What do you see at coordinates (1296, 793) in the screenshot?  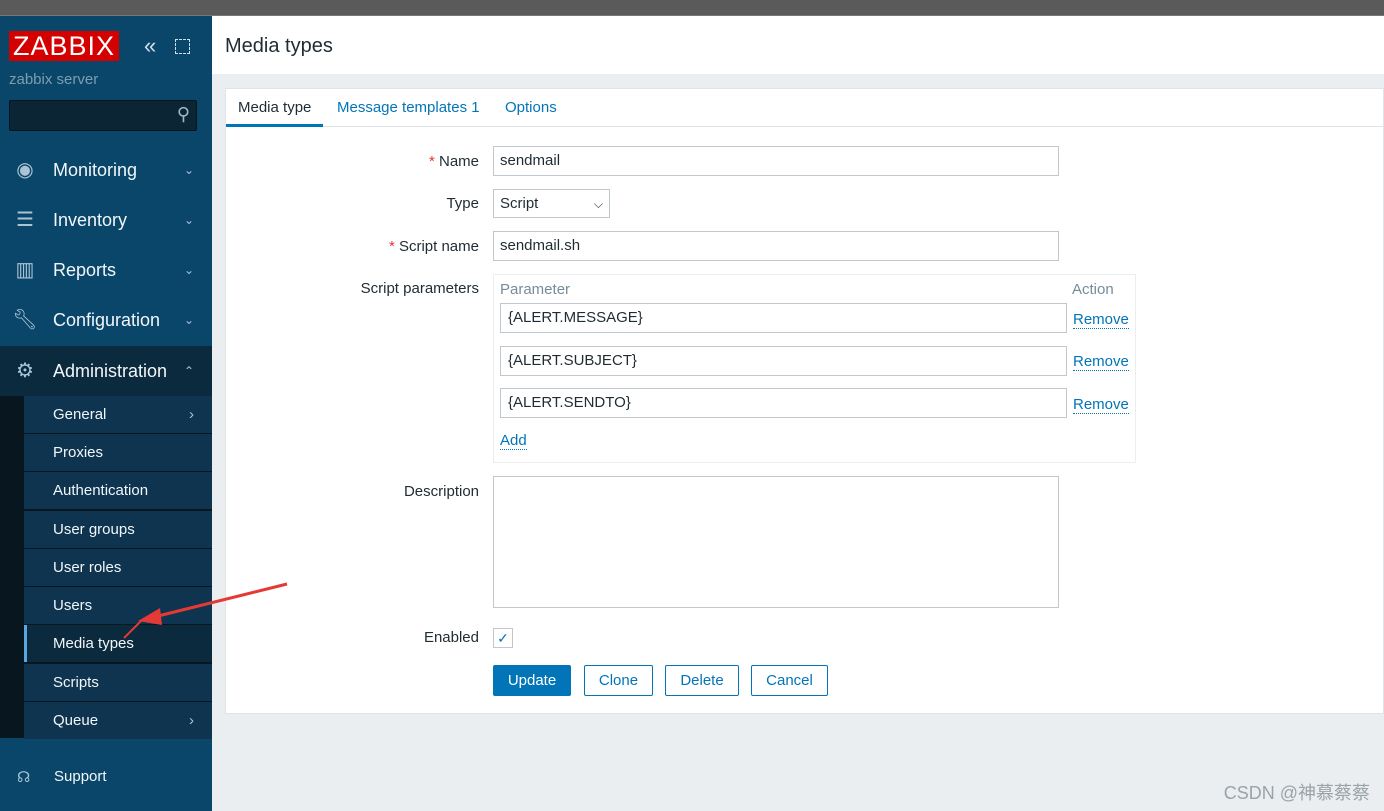 I see `watermark: CSDN @神慕蔡蔡` at bounding box center [1296, 793].